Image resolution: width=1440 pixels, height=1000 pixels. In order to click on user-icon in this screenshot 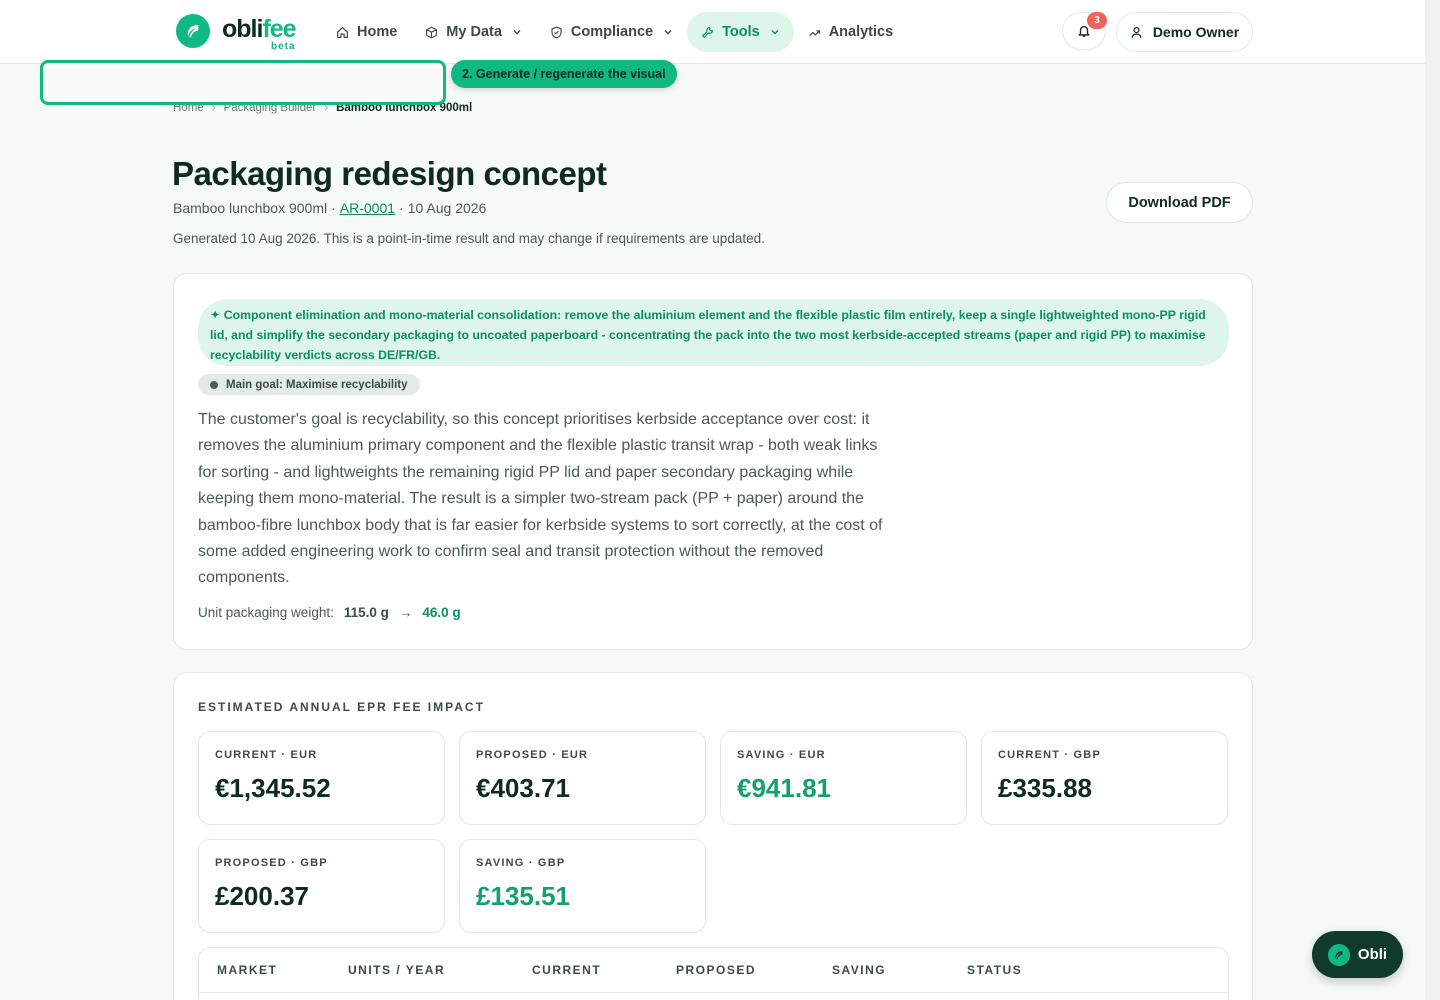, I will do `click(1136, 32)`.